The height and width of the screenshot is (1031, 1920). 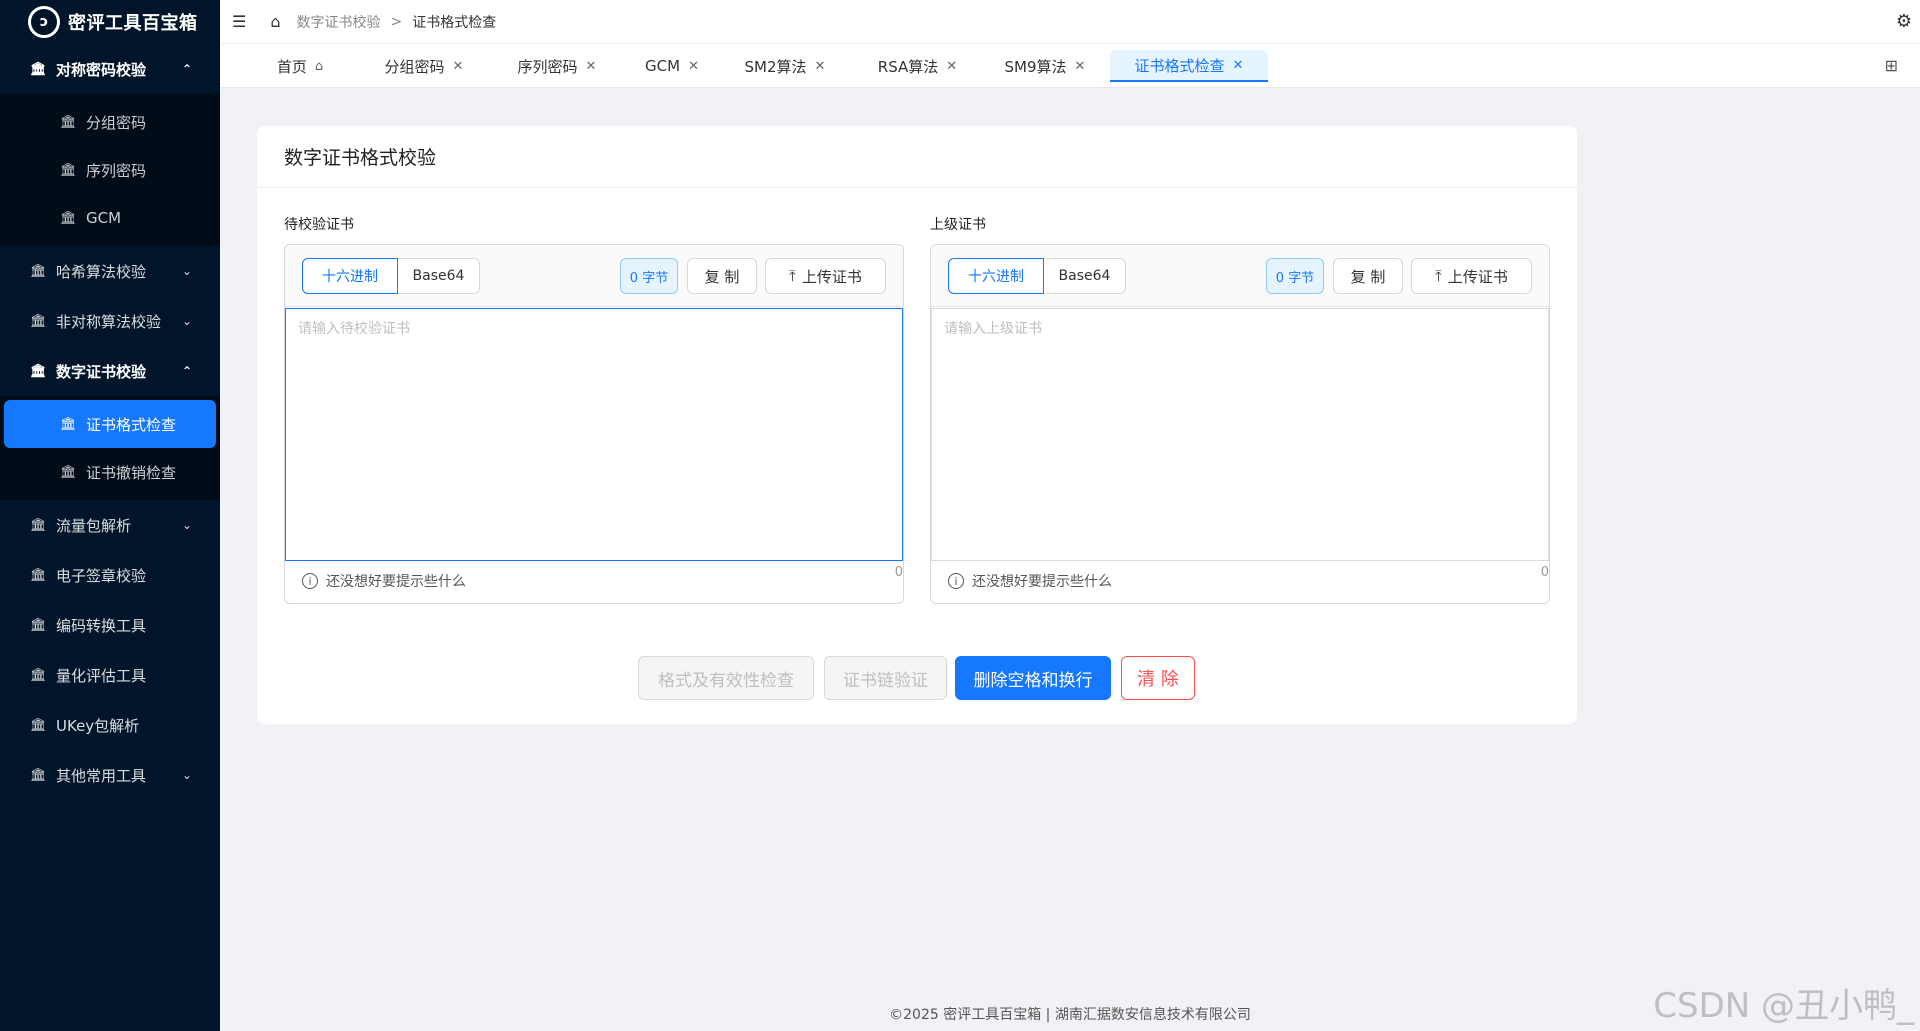 I want to click on sidebar-item-label: 分组密码, so click(x=116, y=122).